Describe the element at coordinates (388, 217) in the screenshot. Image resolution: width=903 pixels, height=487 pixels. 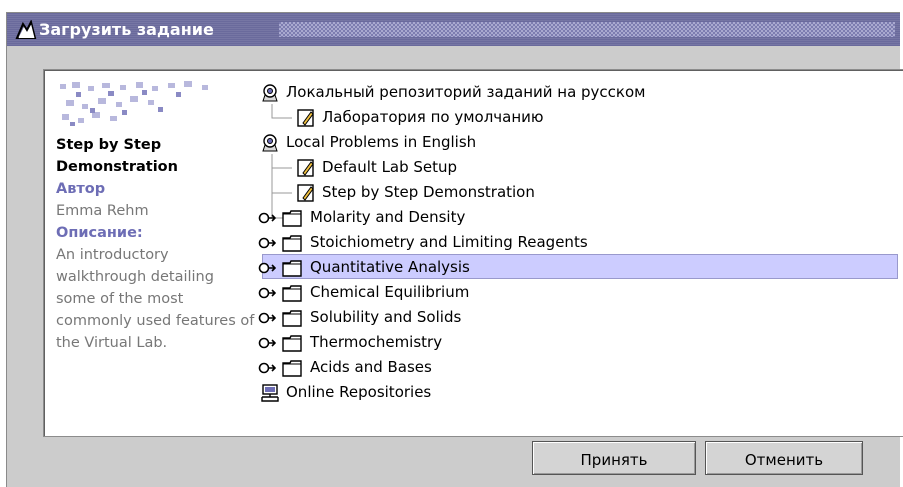
I see `tree-item-label: Molarity and Density` at that location.